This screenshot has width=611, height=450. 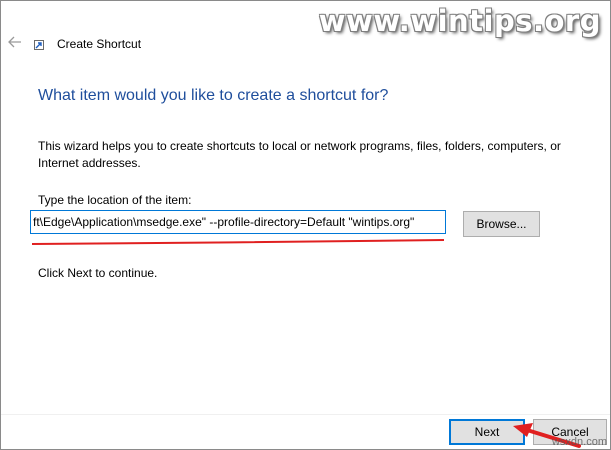 What do you see at coordinates (459, 21) in the screenshot?
I see `watermark: www.wintips.org` at bounding box center [459, 21].